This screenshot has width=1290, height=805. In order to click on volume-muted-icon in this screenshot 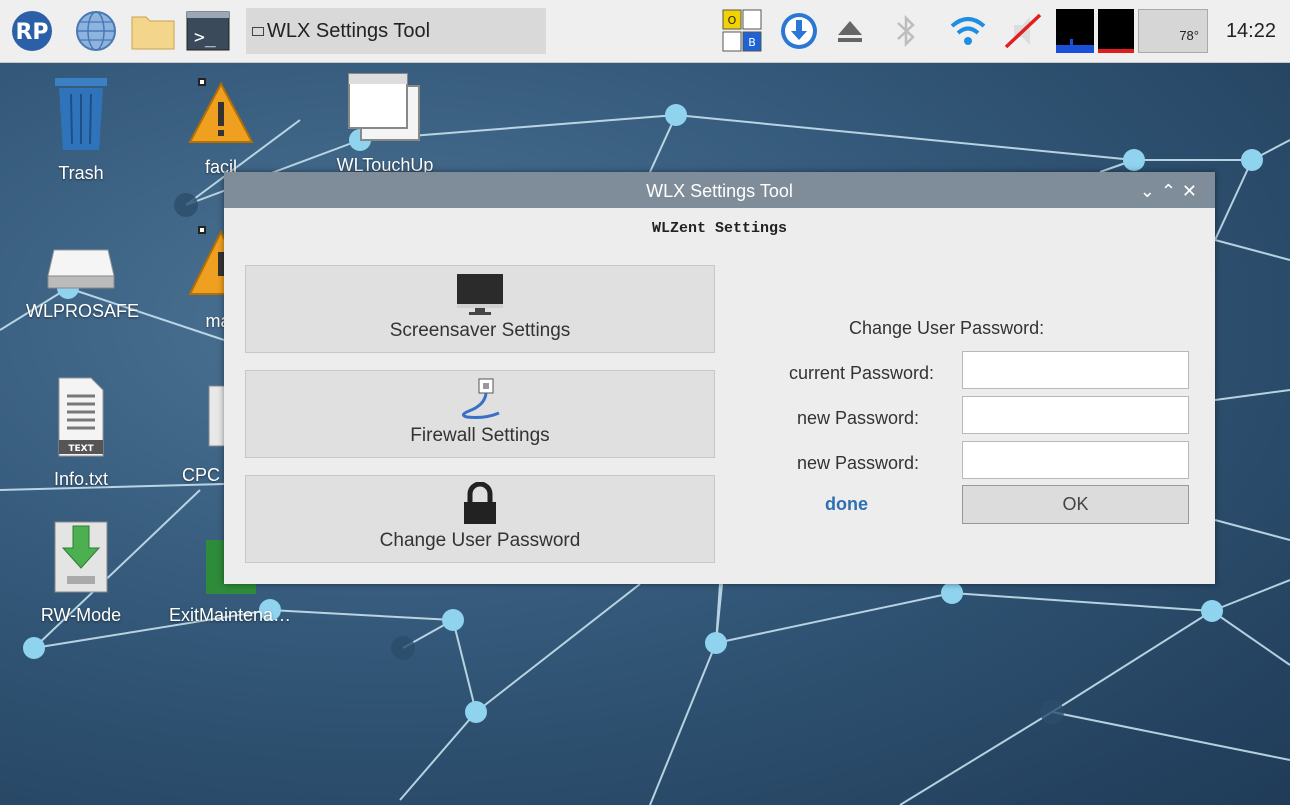, I will do `click(1023, 31)`.